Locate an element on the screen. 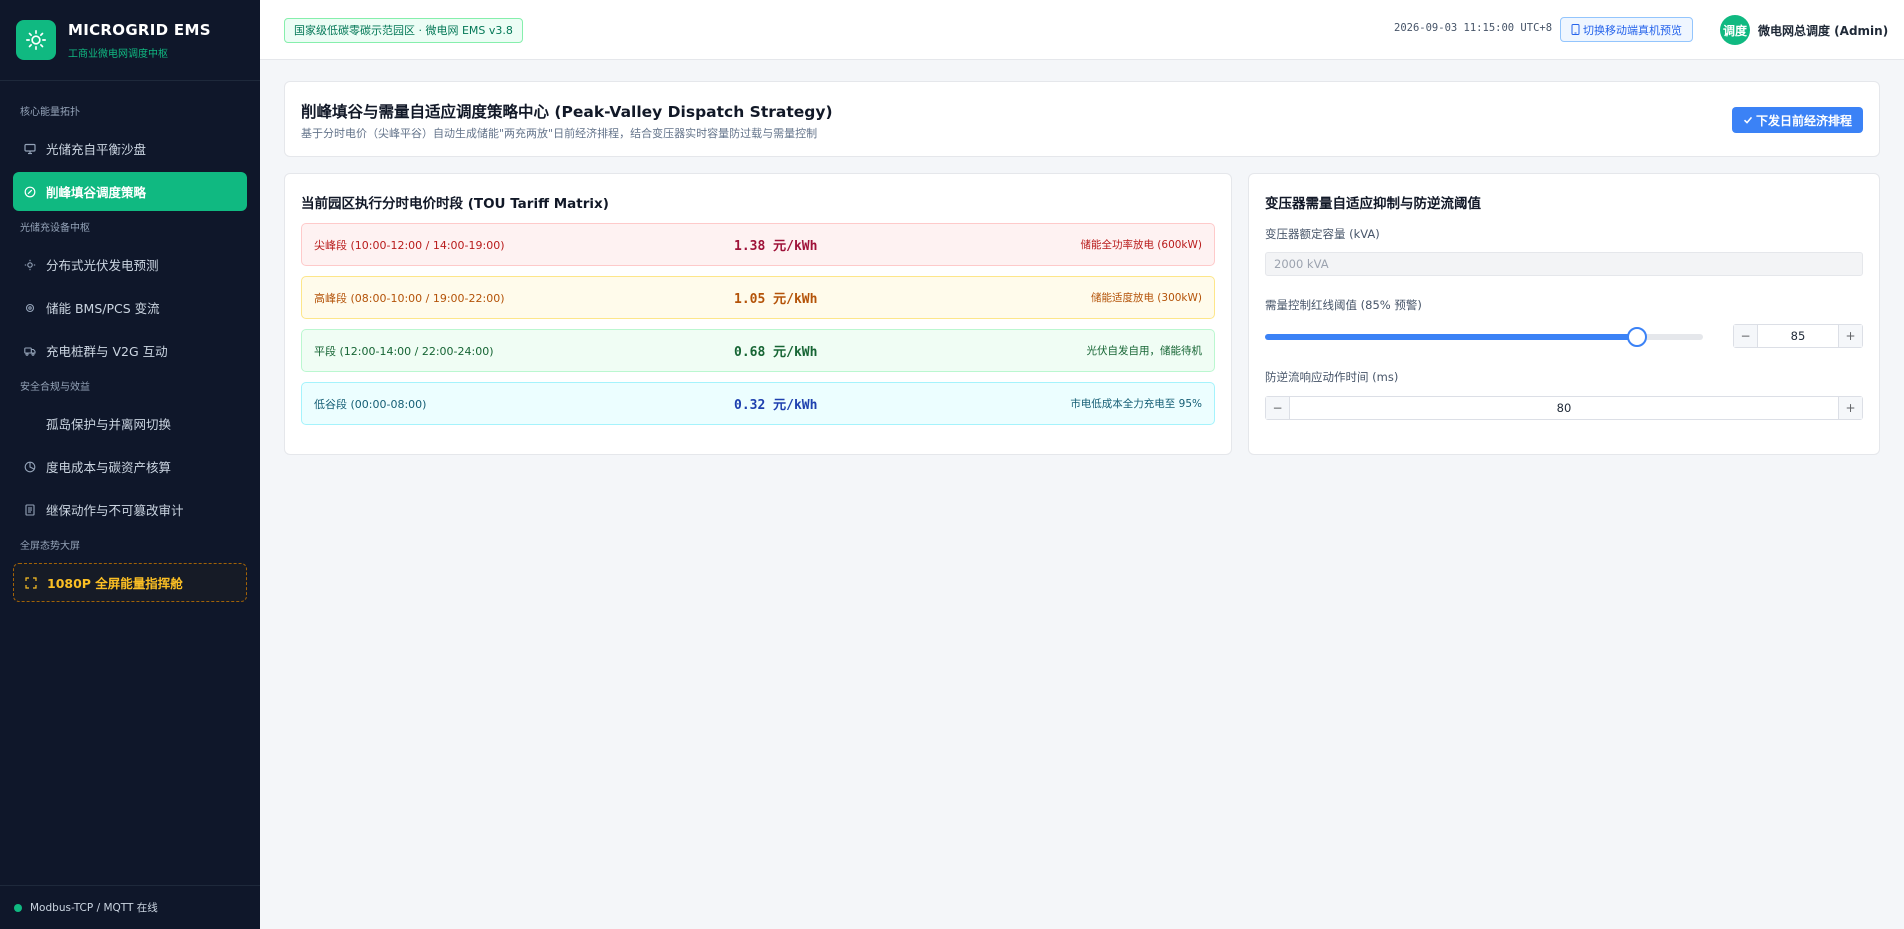  nav-section-devices: 光储充设备中枢 is located at coordinates (55, 228).